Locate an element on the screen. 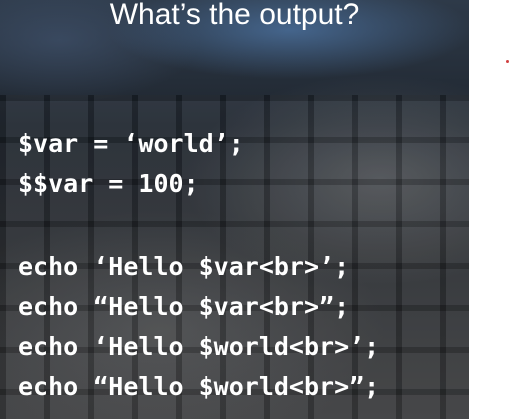 The image size is (512, 419). slide-title: What’s the output? is located at coordinates (234, 15).